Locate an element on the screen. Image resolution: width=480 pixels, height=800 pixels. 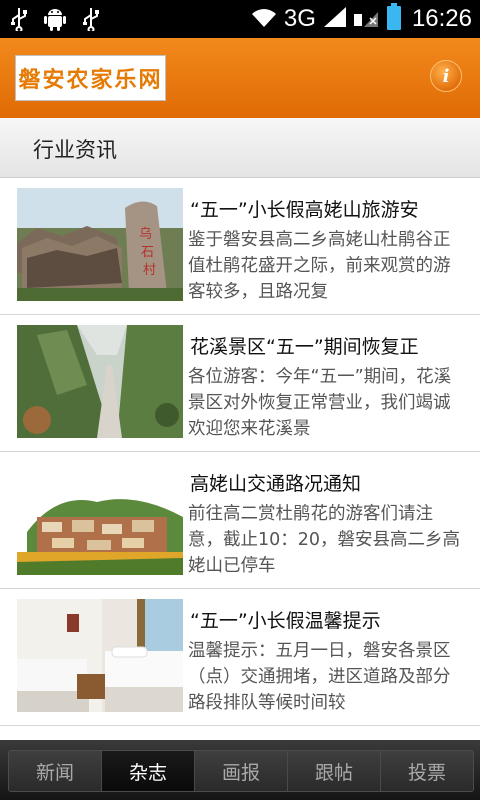
article-title: “五一”小长假温馨提示 is located at coordinates (285, 621).